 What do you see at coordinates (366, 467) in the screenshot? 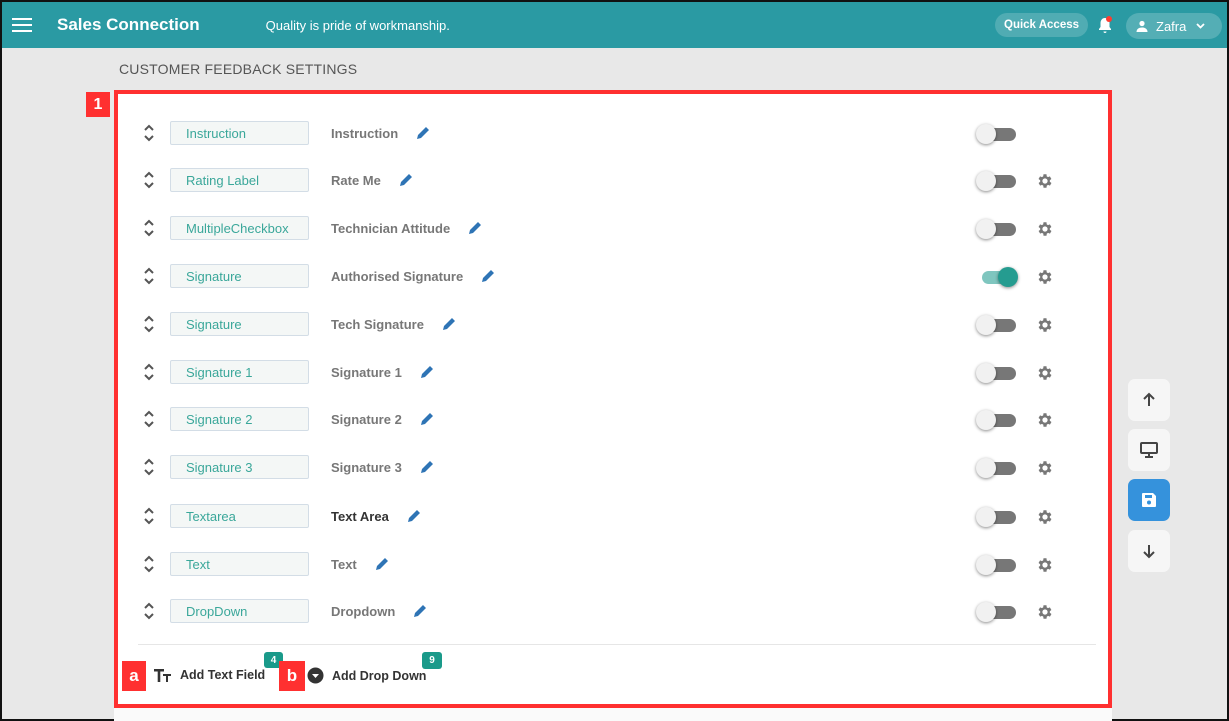
I see `field-label-text: Signature 3` at bounding box center [366, 467].